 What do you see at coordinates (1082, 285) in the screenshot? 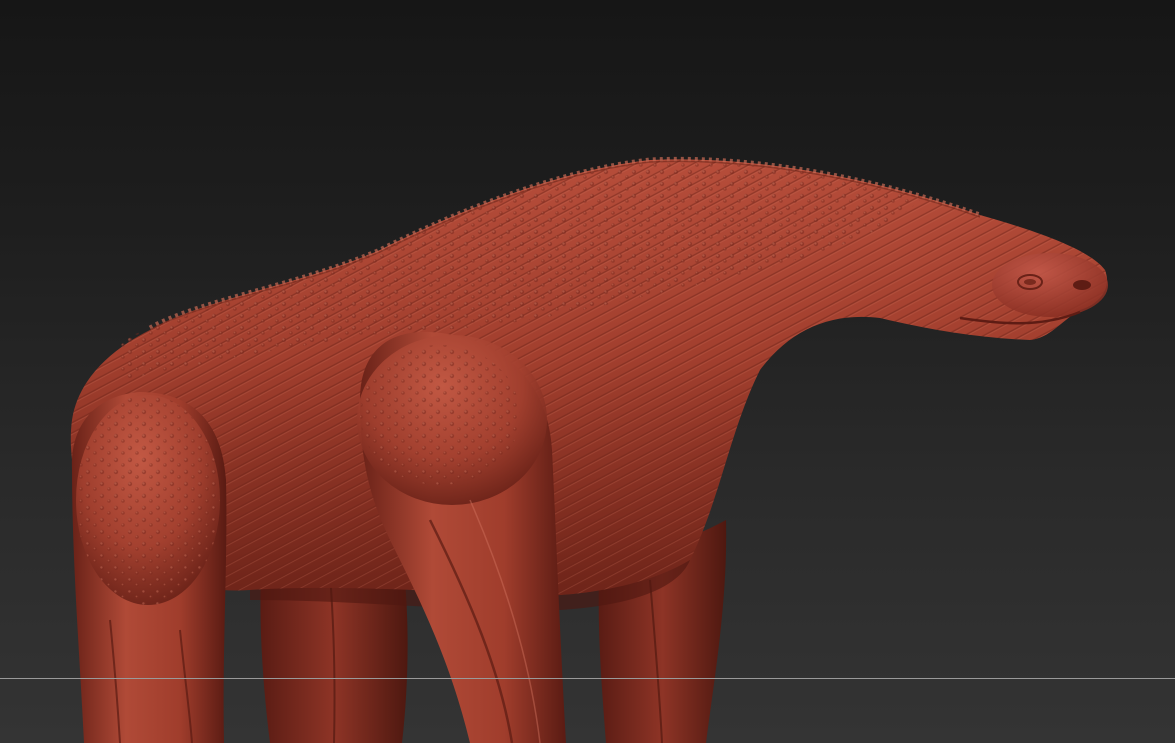
I see `nostril` at bounding box center [1082, 285].